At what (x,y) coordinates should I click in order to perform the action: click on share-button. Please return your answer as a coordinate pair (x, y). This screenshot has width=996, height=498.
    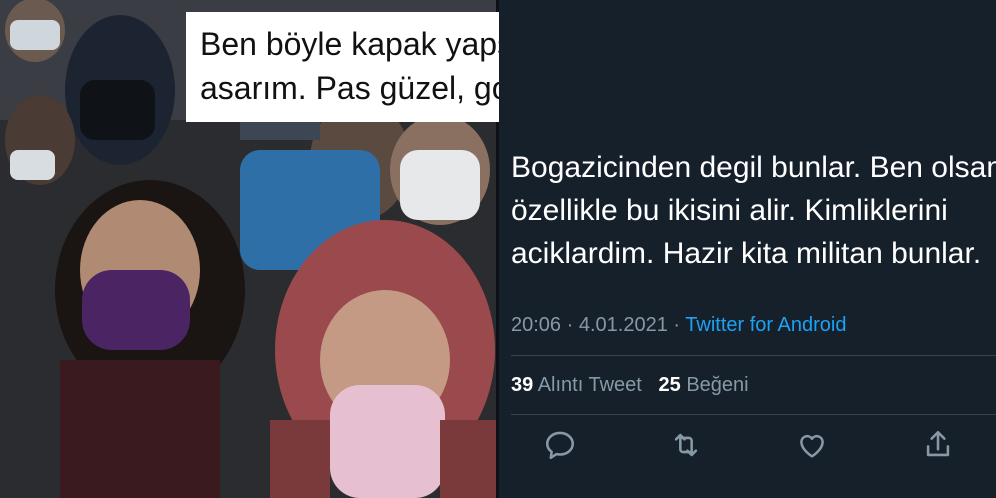
    Looking at the image, I should click on (938, 445).